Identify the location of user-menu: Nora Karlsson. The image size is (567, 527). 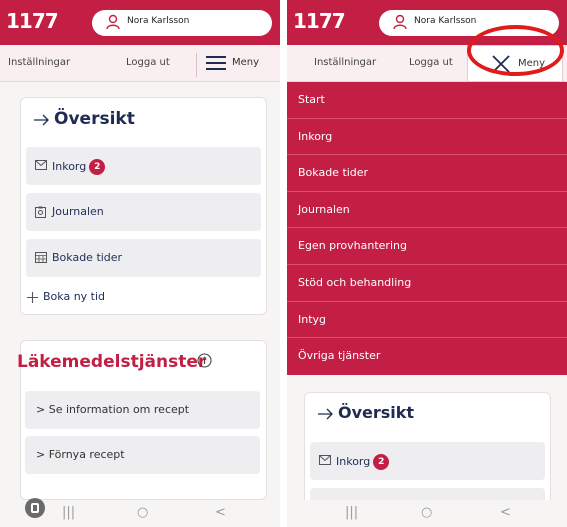
(182, 23).